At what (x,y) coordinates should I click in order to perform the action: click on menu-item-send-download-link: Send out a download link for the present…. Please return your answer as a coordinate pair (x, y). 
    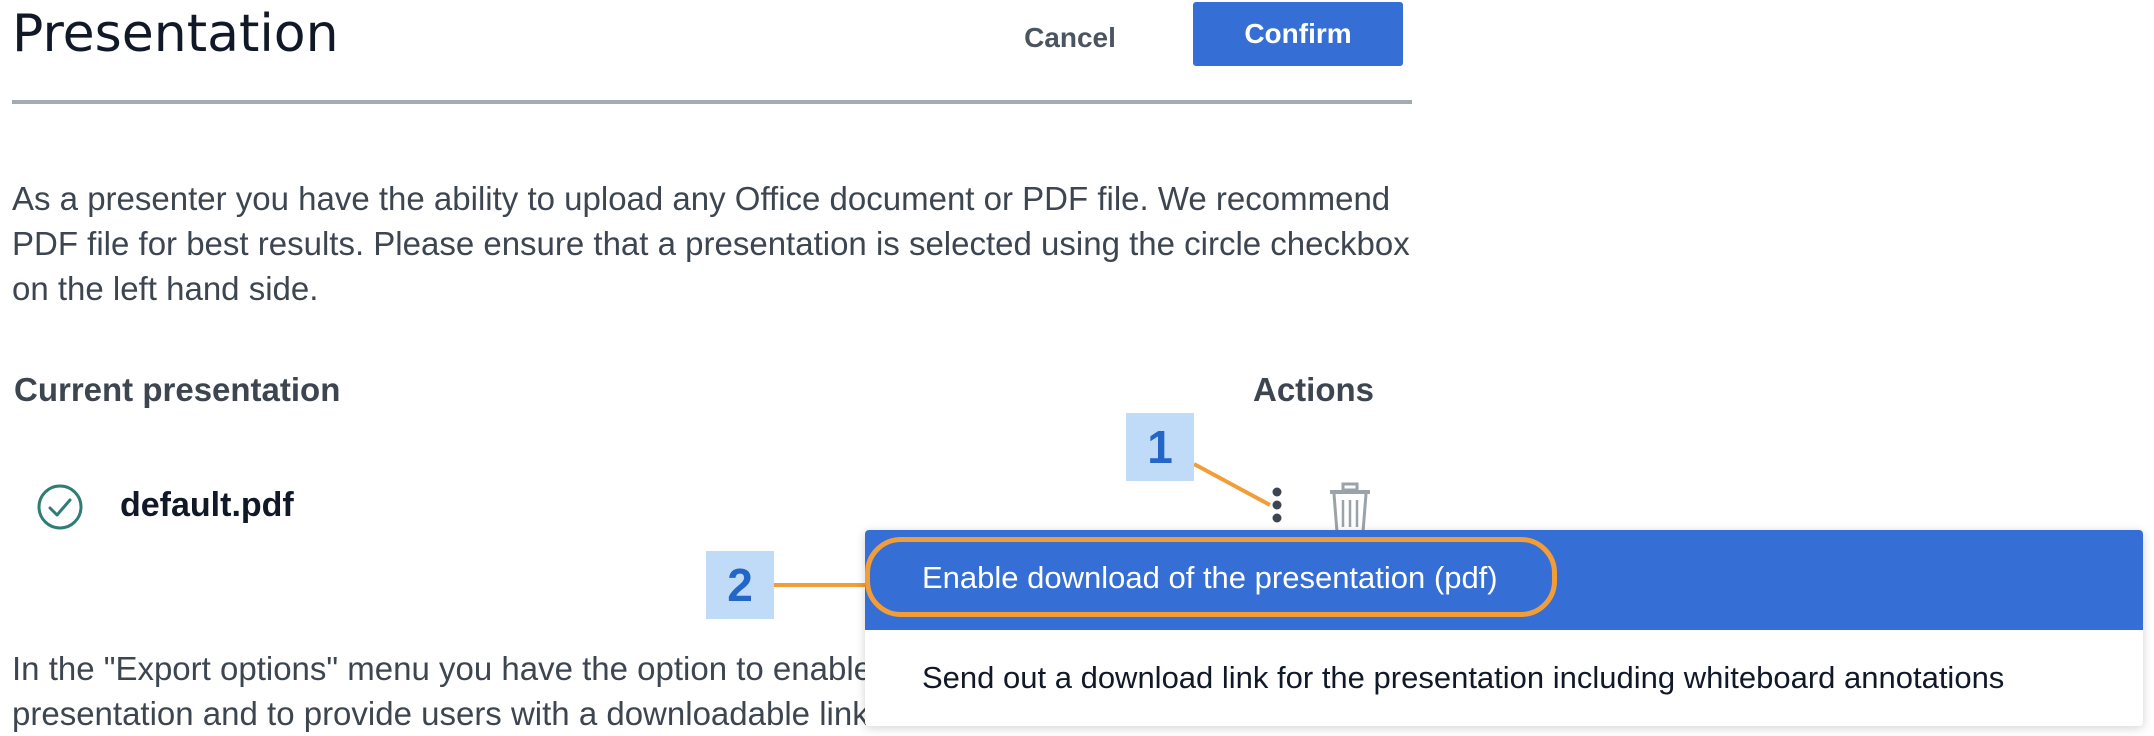
    Looking at the image, I should click on (1504, 678).